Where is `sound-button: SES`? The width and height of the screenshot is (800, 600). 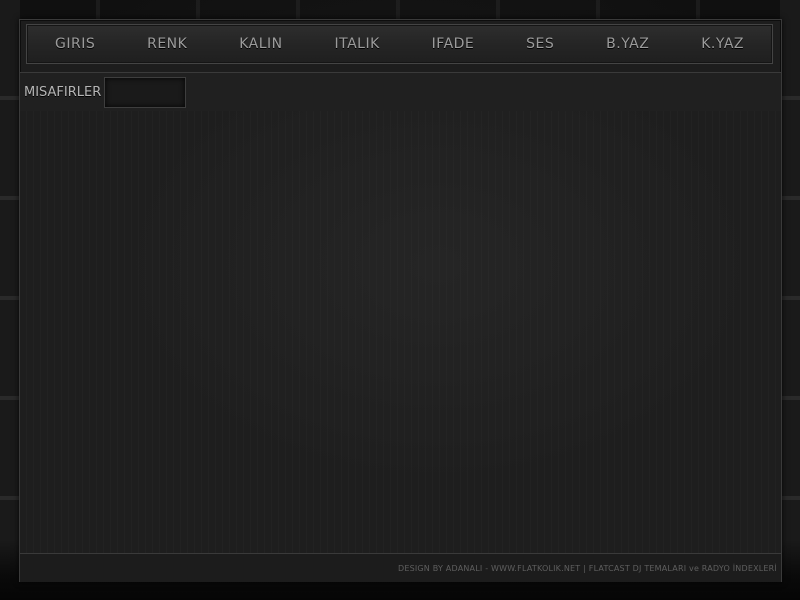 sound-button: SES is located at coordinates (540, 44).